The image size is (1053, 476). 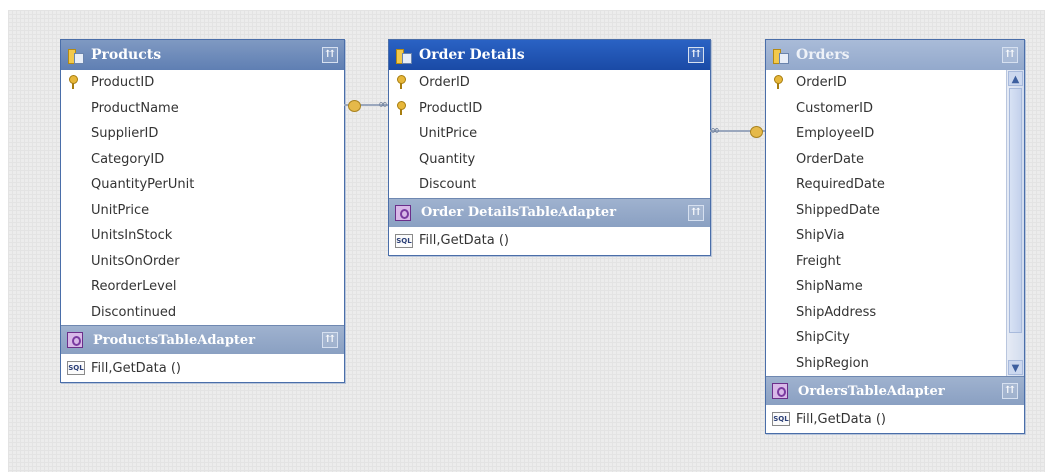 I want to click on adapter-title: Order DetailsTableAdapter, so click(x=519, y=212).